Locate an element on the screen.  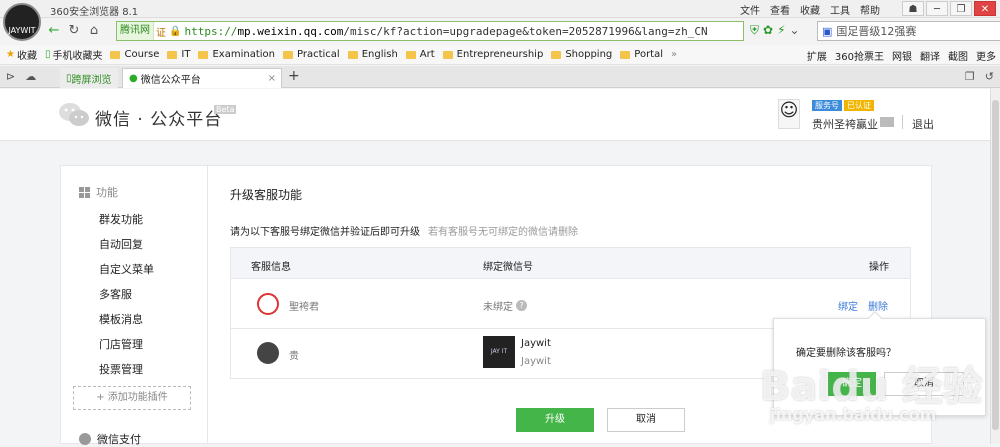
cert-badge: 证 is located at coordinates (161, 31).